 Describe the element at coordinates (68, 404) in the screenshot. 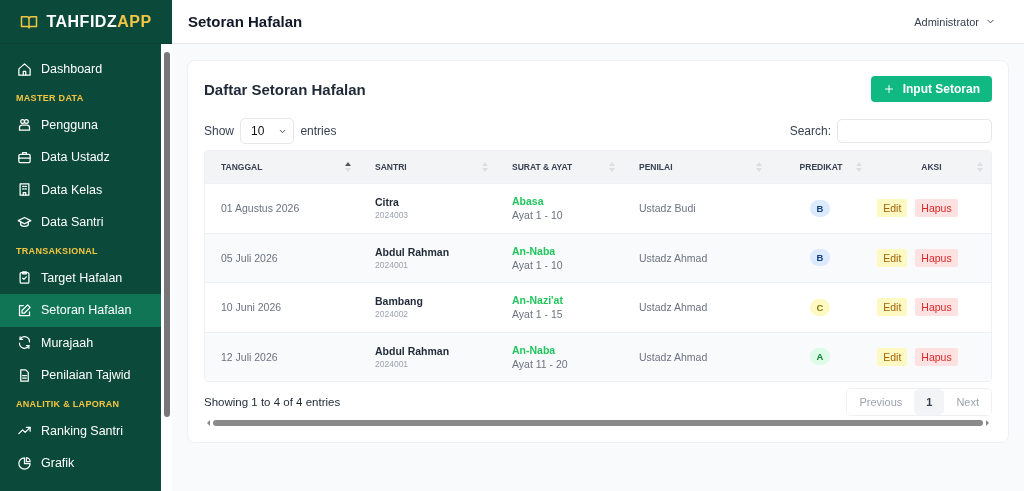

I see `nav-section-heading: ANALITIK & LAPORAN` at that location.